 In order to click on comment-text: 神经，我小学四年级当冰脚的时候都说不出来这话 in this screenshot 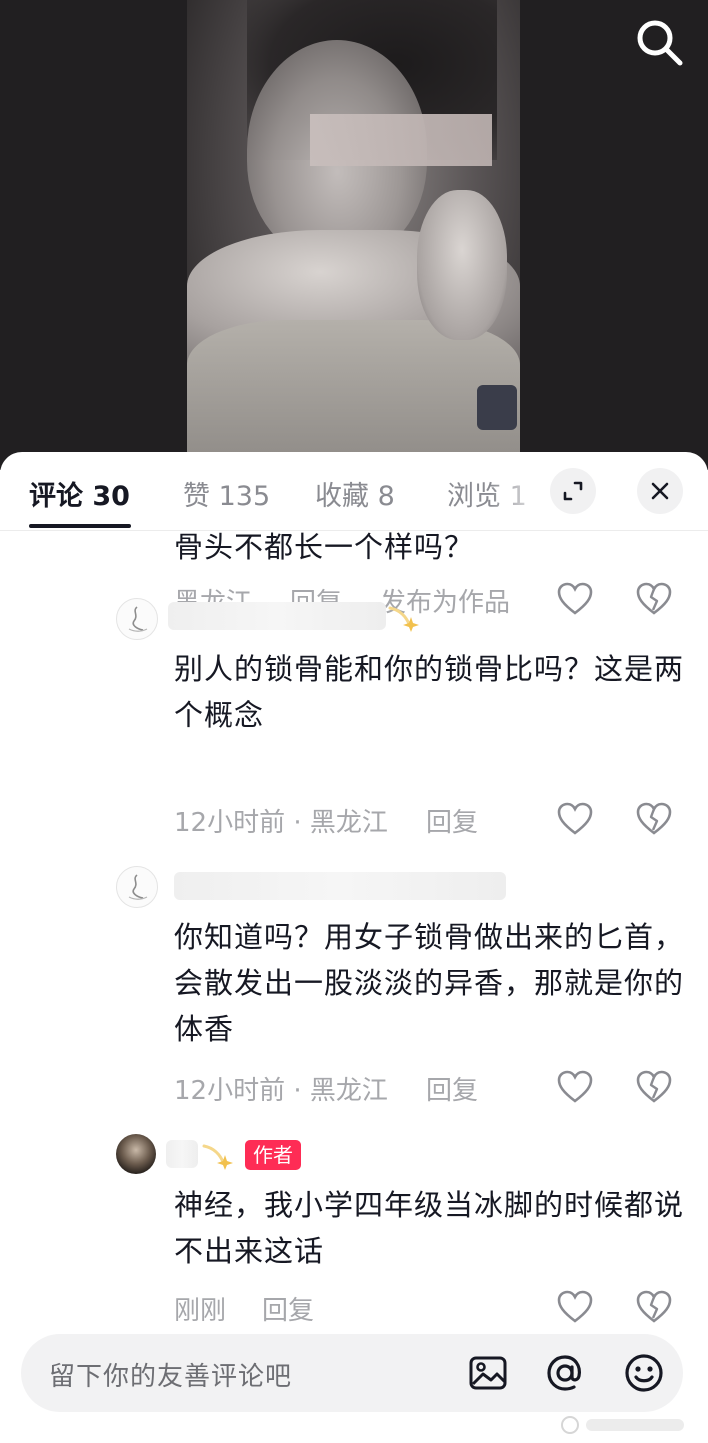, I will do `click(429, 1228)`.